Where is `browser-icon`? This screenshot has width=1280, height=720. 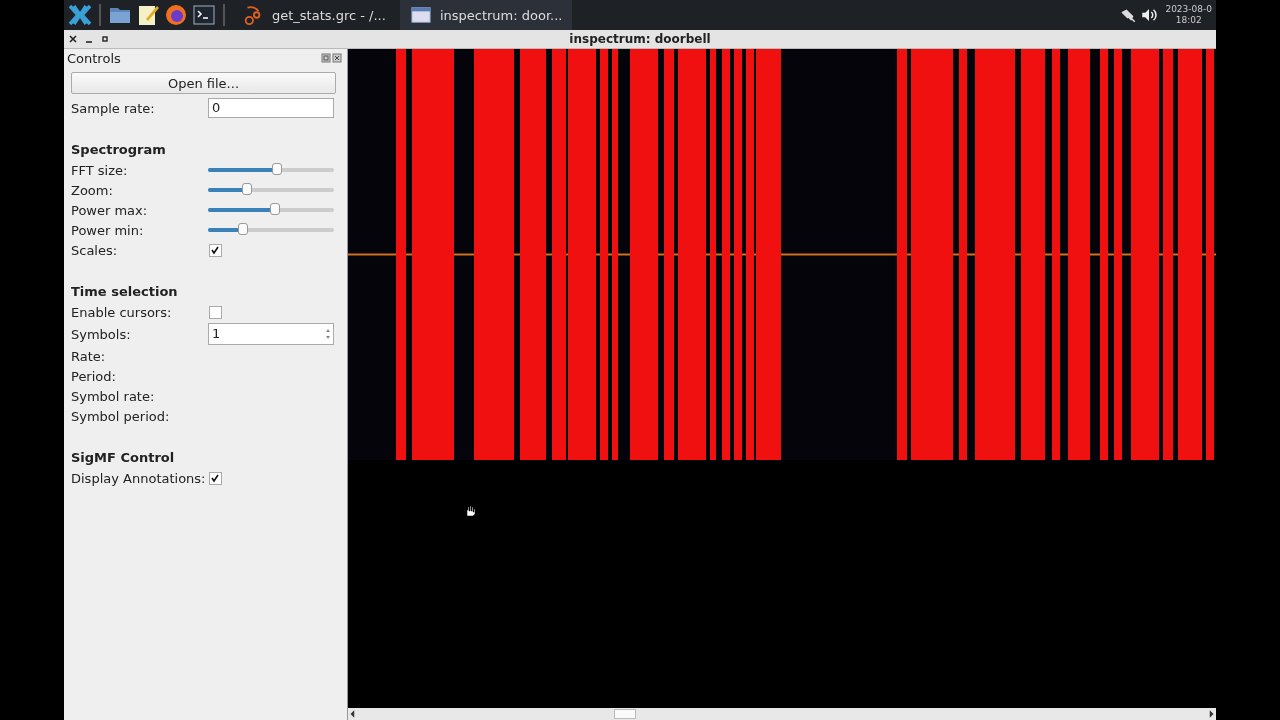 browser-icon is located at coordinates (176, 15).